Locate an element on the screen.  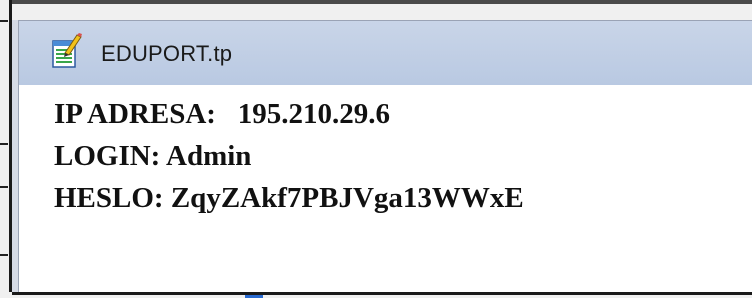
login-line: LOGIN: Admin is located at coordinates (289, 156).